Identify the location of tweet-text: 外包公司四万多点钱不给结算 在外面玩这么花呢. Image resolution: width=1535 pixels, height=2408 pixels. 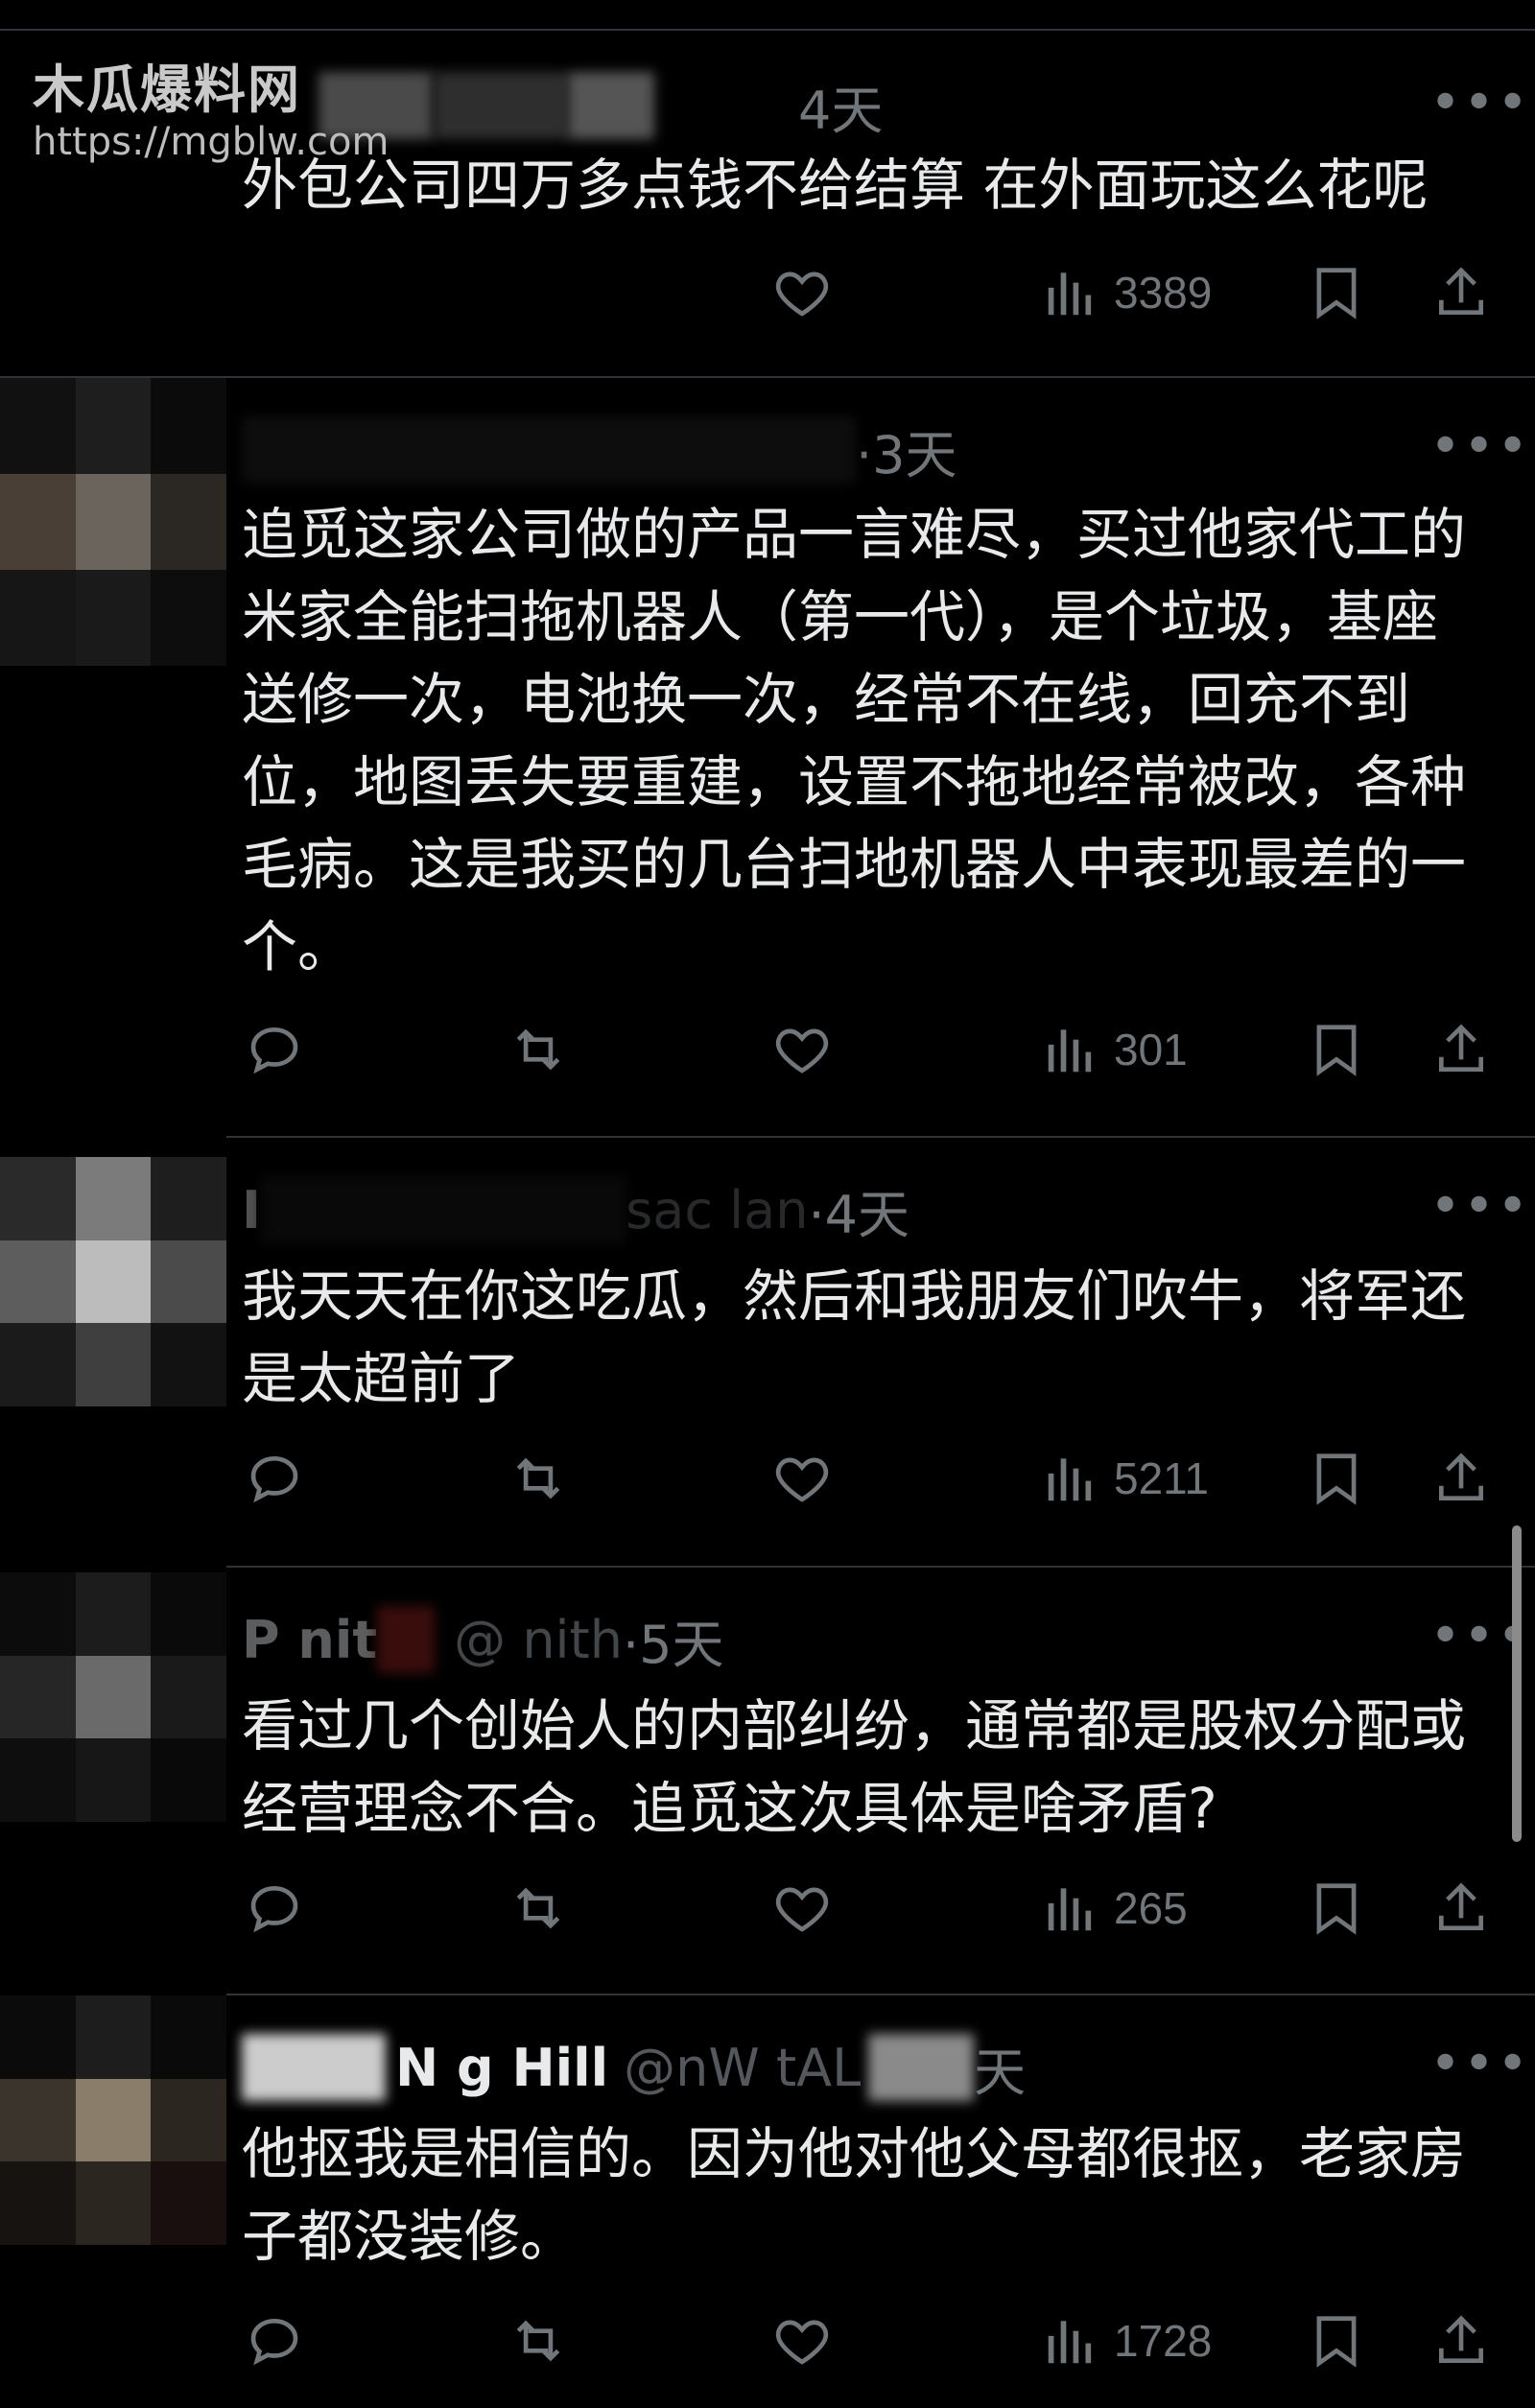
(835, 185).